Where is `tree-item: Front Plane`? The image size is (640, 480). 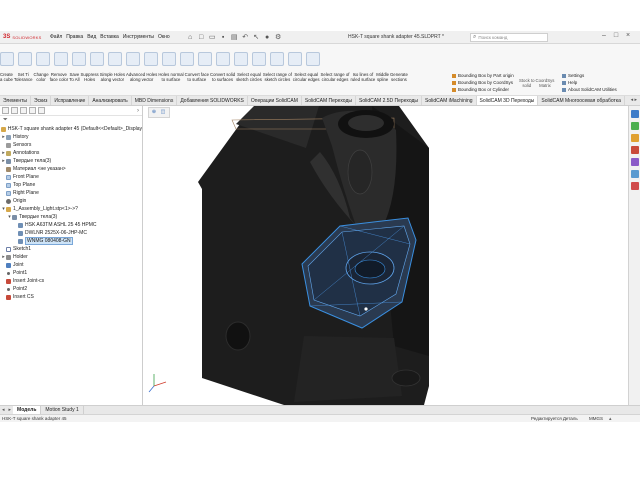
tree-item: Front Plane is located at coordinates (71, 177).